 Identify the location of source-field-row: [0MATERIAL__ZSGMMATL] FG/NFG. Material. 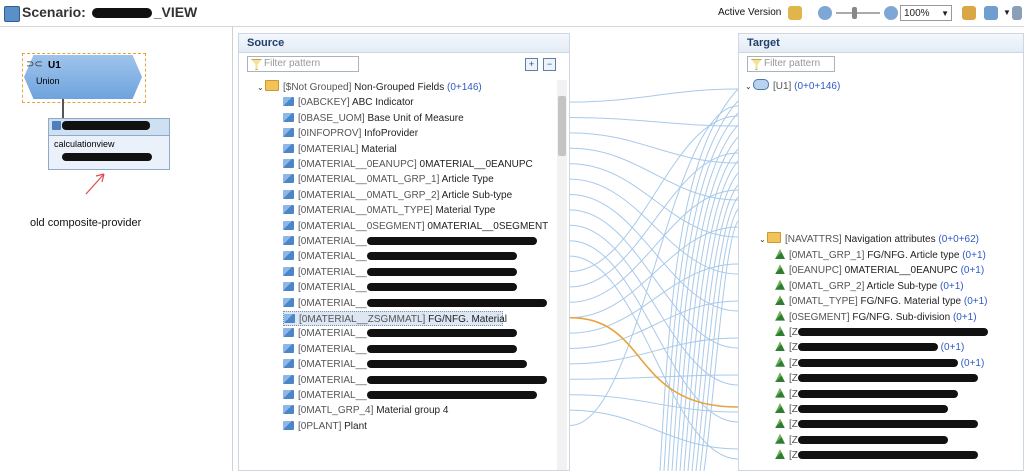
(395, 318).